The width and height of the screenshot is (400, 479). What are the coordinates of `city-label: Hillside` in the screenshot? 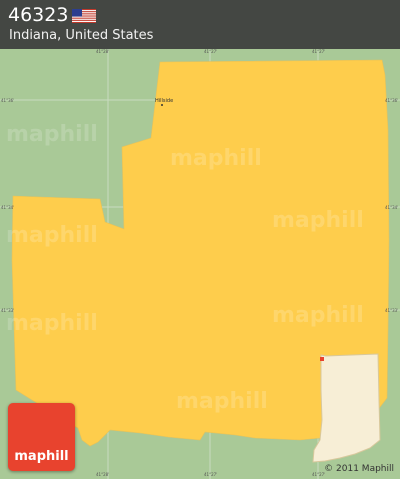 It's located at (164, 101).